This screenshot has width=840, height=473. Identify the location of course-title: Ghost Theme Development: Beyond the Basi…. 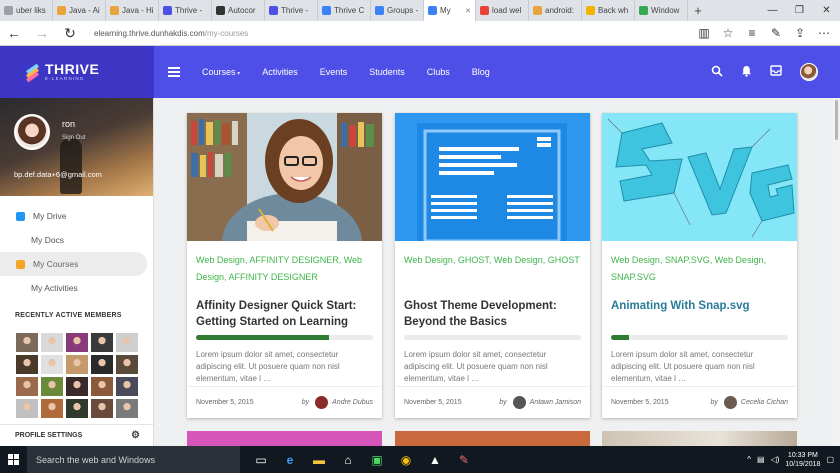
(492, 314).